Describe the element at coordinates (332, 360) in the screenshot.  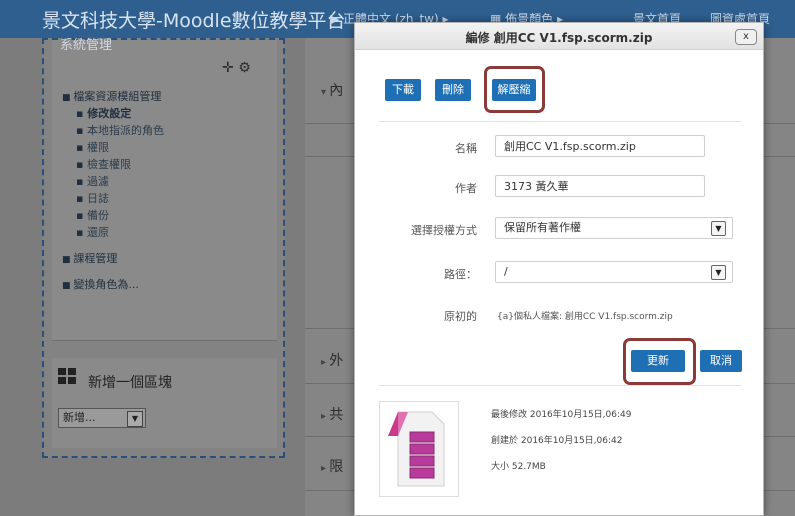
I see `section-heading: 外` at that location.